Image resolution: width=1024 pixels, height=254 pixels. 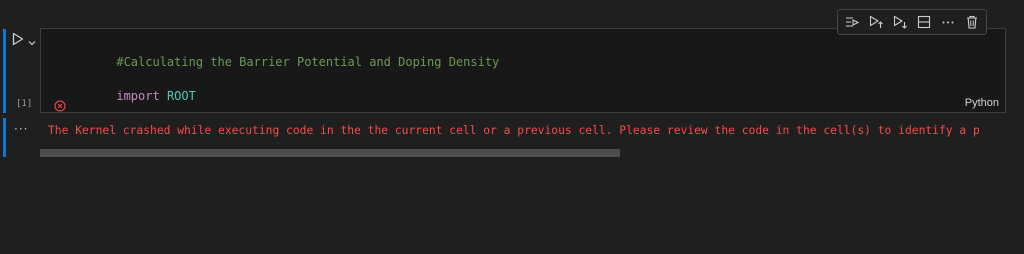 I want to click on cell-execution-bar, so click(x=4, y=71).